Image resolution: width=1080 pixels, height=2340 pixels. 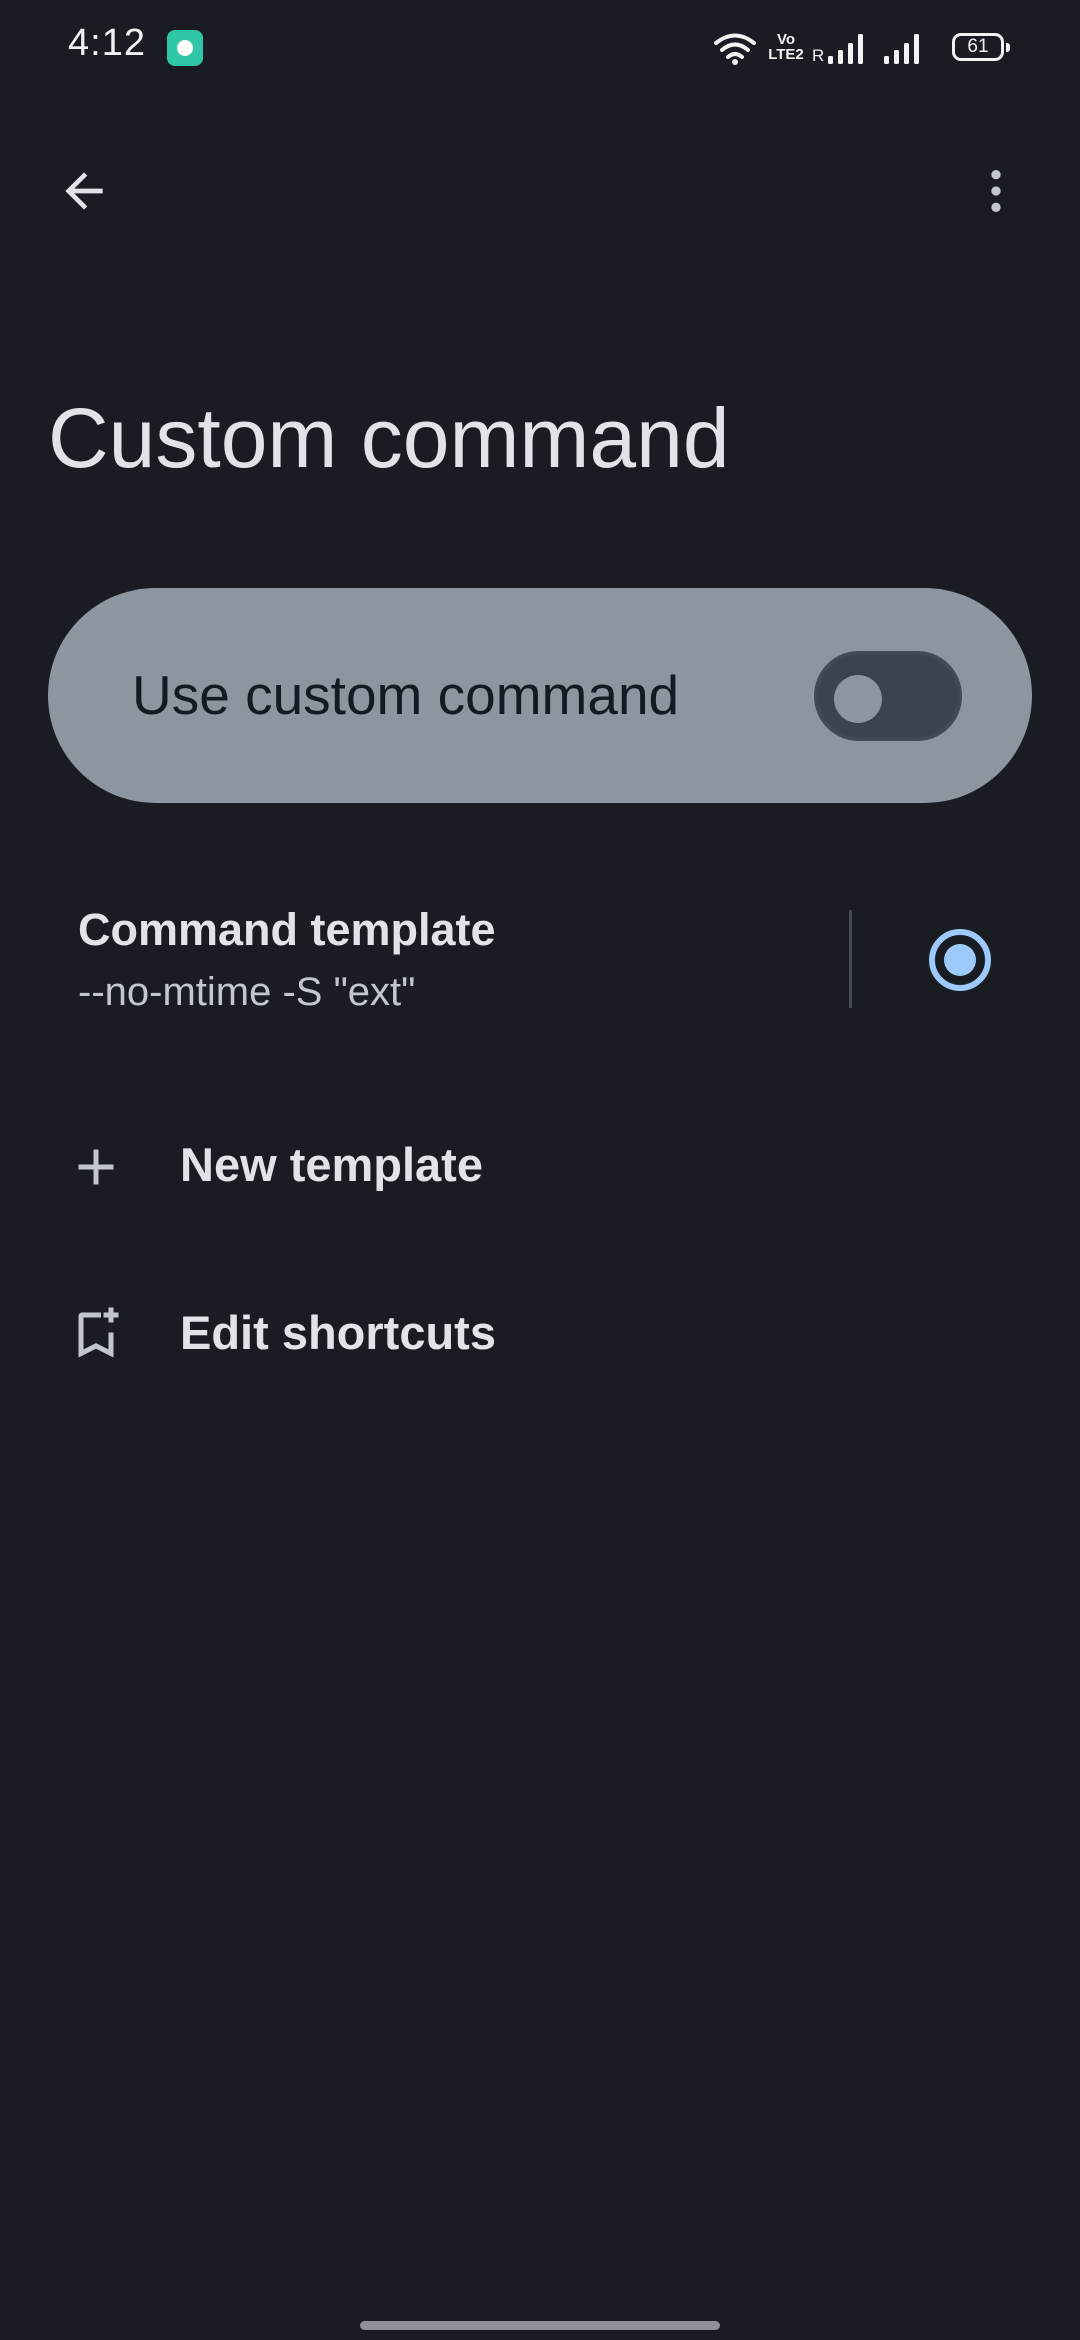 What do you see at coordinates (98, 1332) in the screenshot?
I see `bookmark-add-icon` at bounding box center [98, 1332].